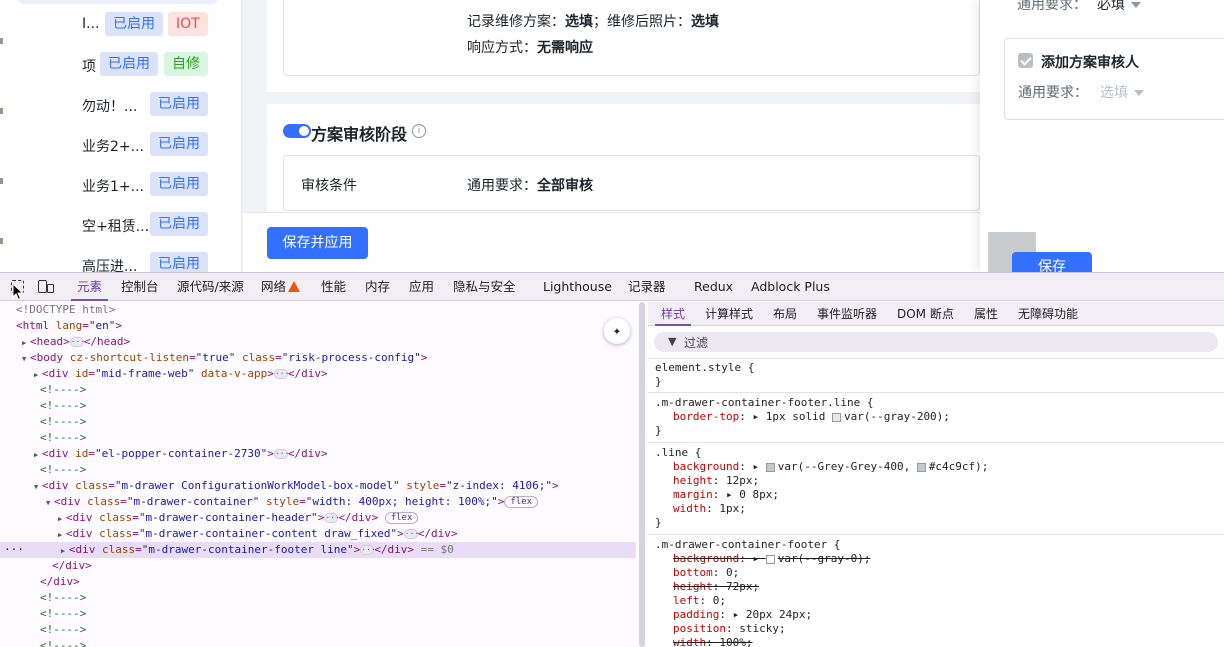  Describe the element at coordinates (948, 629) in the screenshot. I see `css-declaration: position: sticky;` at that location.